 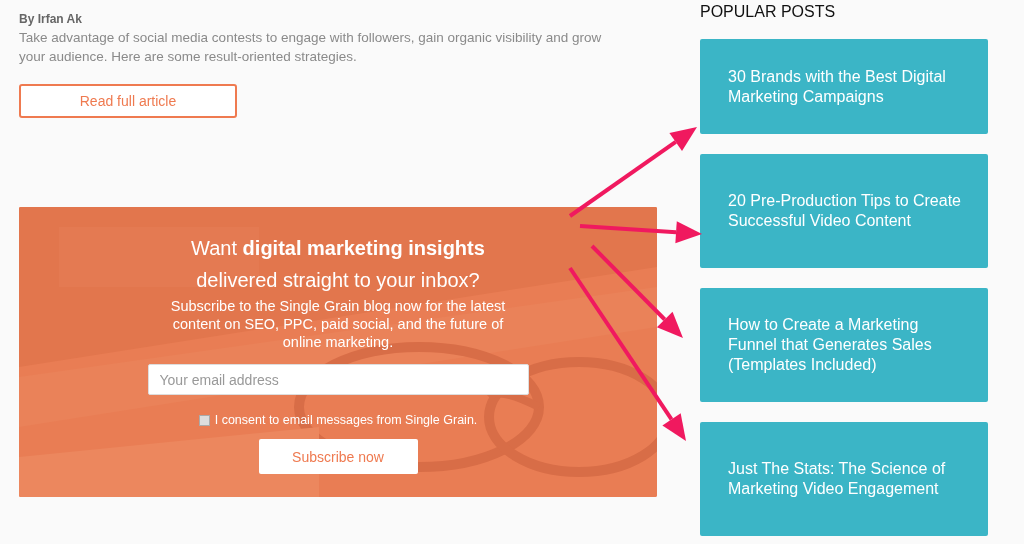 I want to click on article-excerpt: Take advantage of social media contests to engage with followers, gain organic visibility and grow your audience. Here are some result-oriented strategies., so click(x=311, y=47).